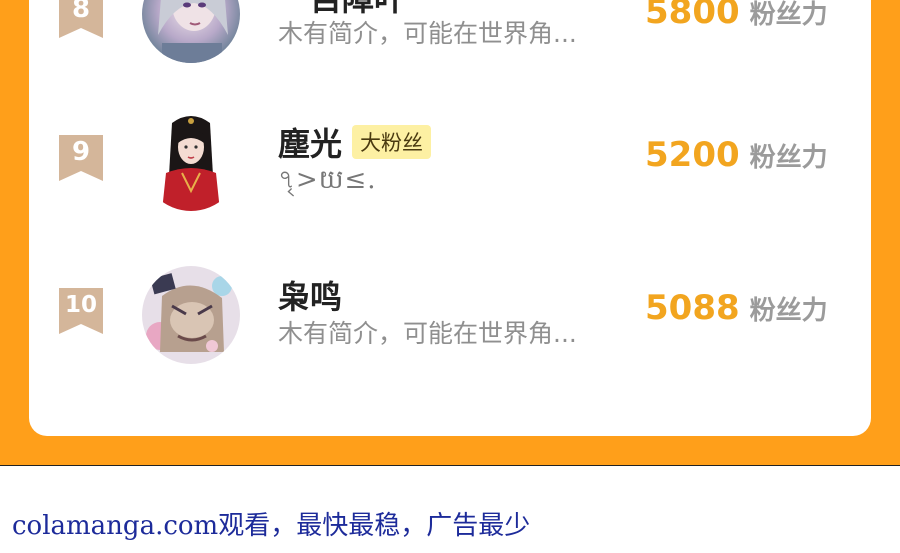 The image size is (900, 553). I want to click on rank-number: 10, so click(80, 305).